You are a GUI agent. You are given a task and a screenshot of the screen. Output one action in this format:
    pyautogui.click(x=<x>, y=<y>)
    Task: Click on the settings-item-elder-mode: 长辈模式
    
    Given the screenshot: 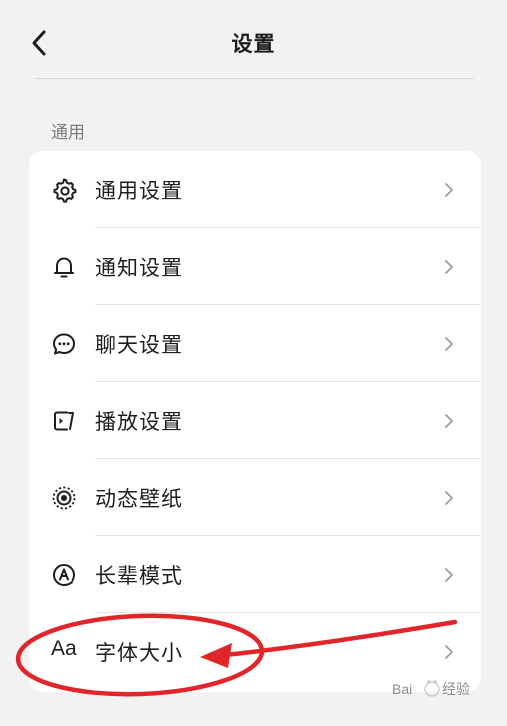 What is the action you would take?
    pyautogui.click(x=255, y=574)
    